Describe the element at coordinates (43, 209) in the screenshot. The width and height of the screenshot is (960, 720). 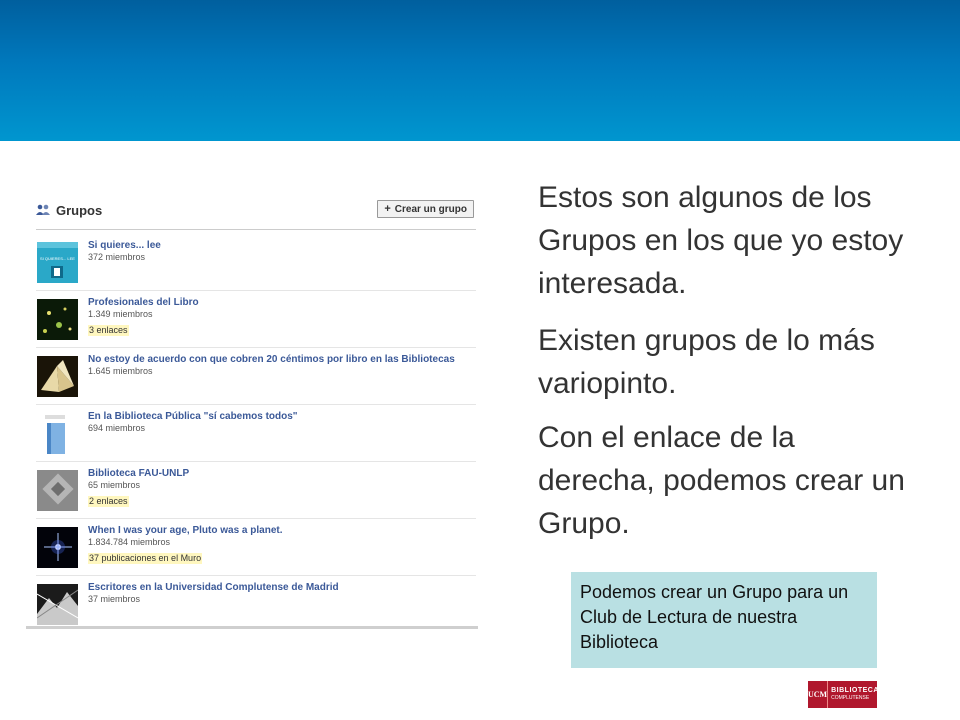
I see `groups-icon` at that location.